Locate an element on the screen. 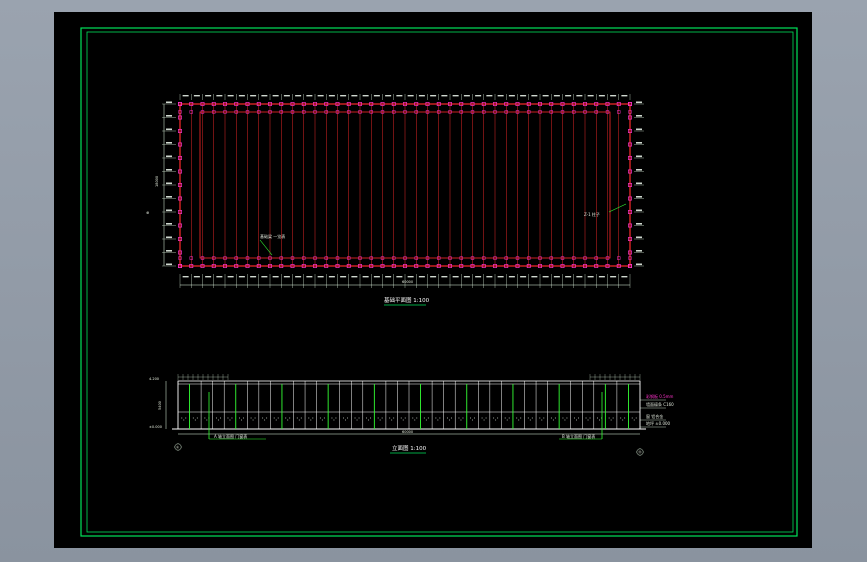 This screenshot has height=562, width=867. plan-note-right-leader is located at coordinates (617, 208).